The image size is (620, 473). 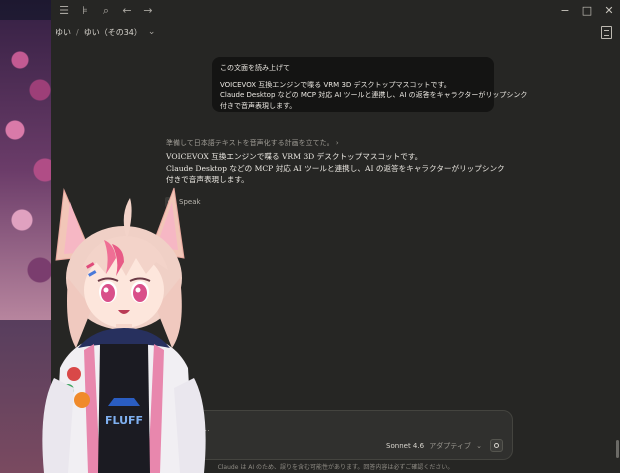 What do you see at coordinates (63, 32) in the screenshot?
I see `breadcrumb-project: ゆい` at bounding box center [63, 32].